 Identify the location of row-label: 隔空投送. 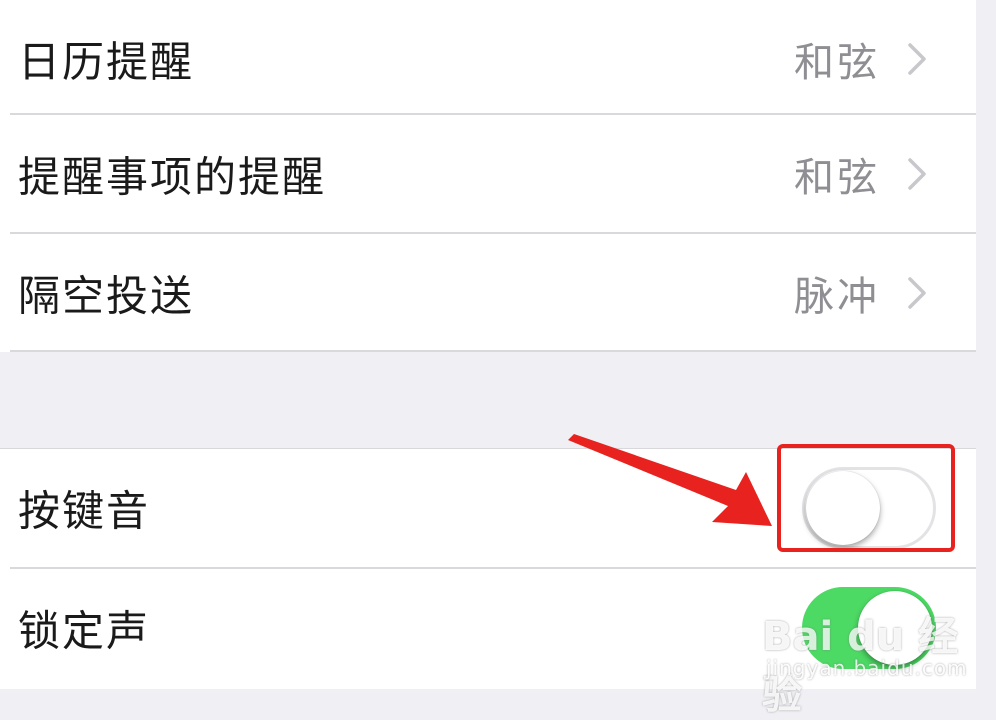
(106, 296).